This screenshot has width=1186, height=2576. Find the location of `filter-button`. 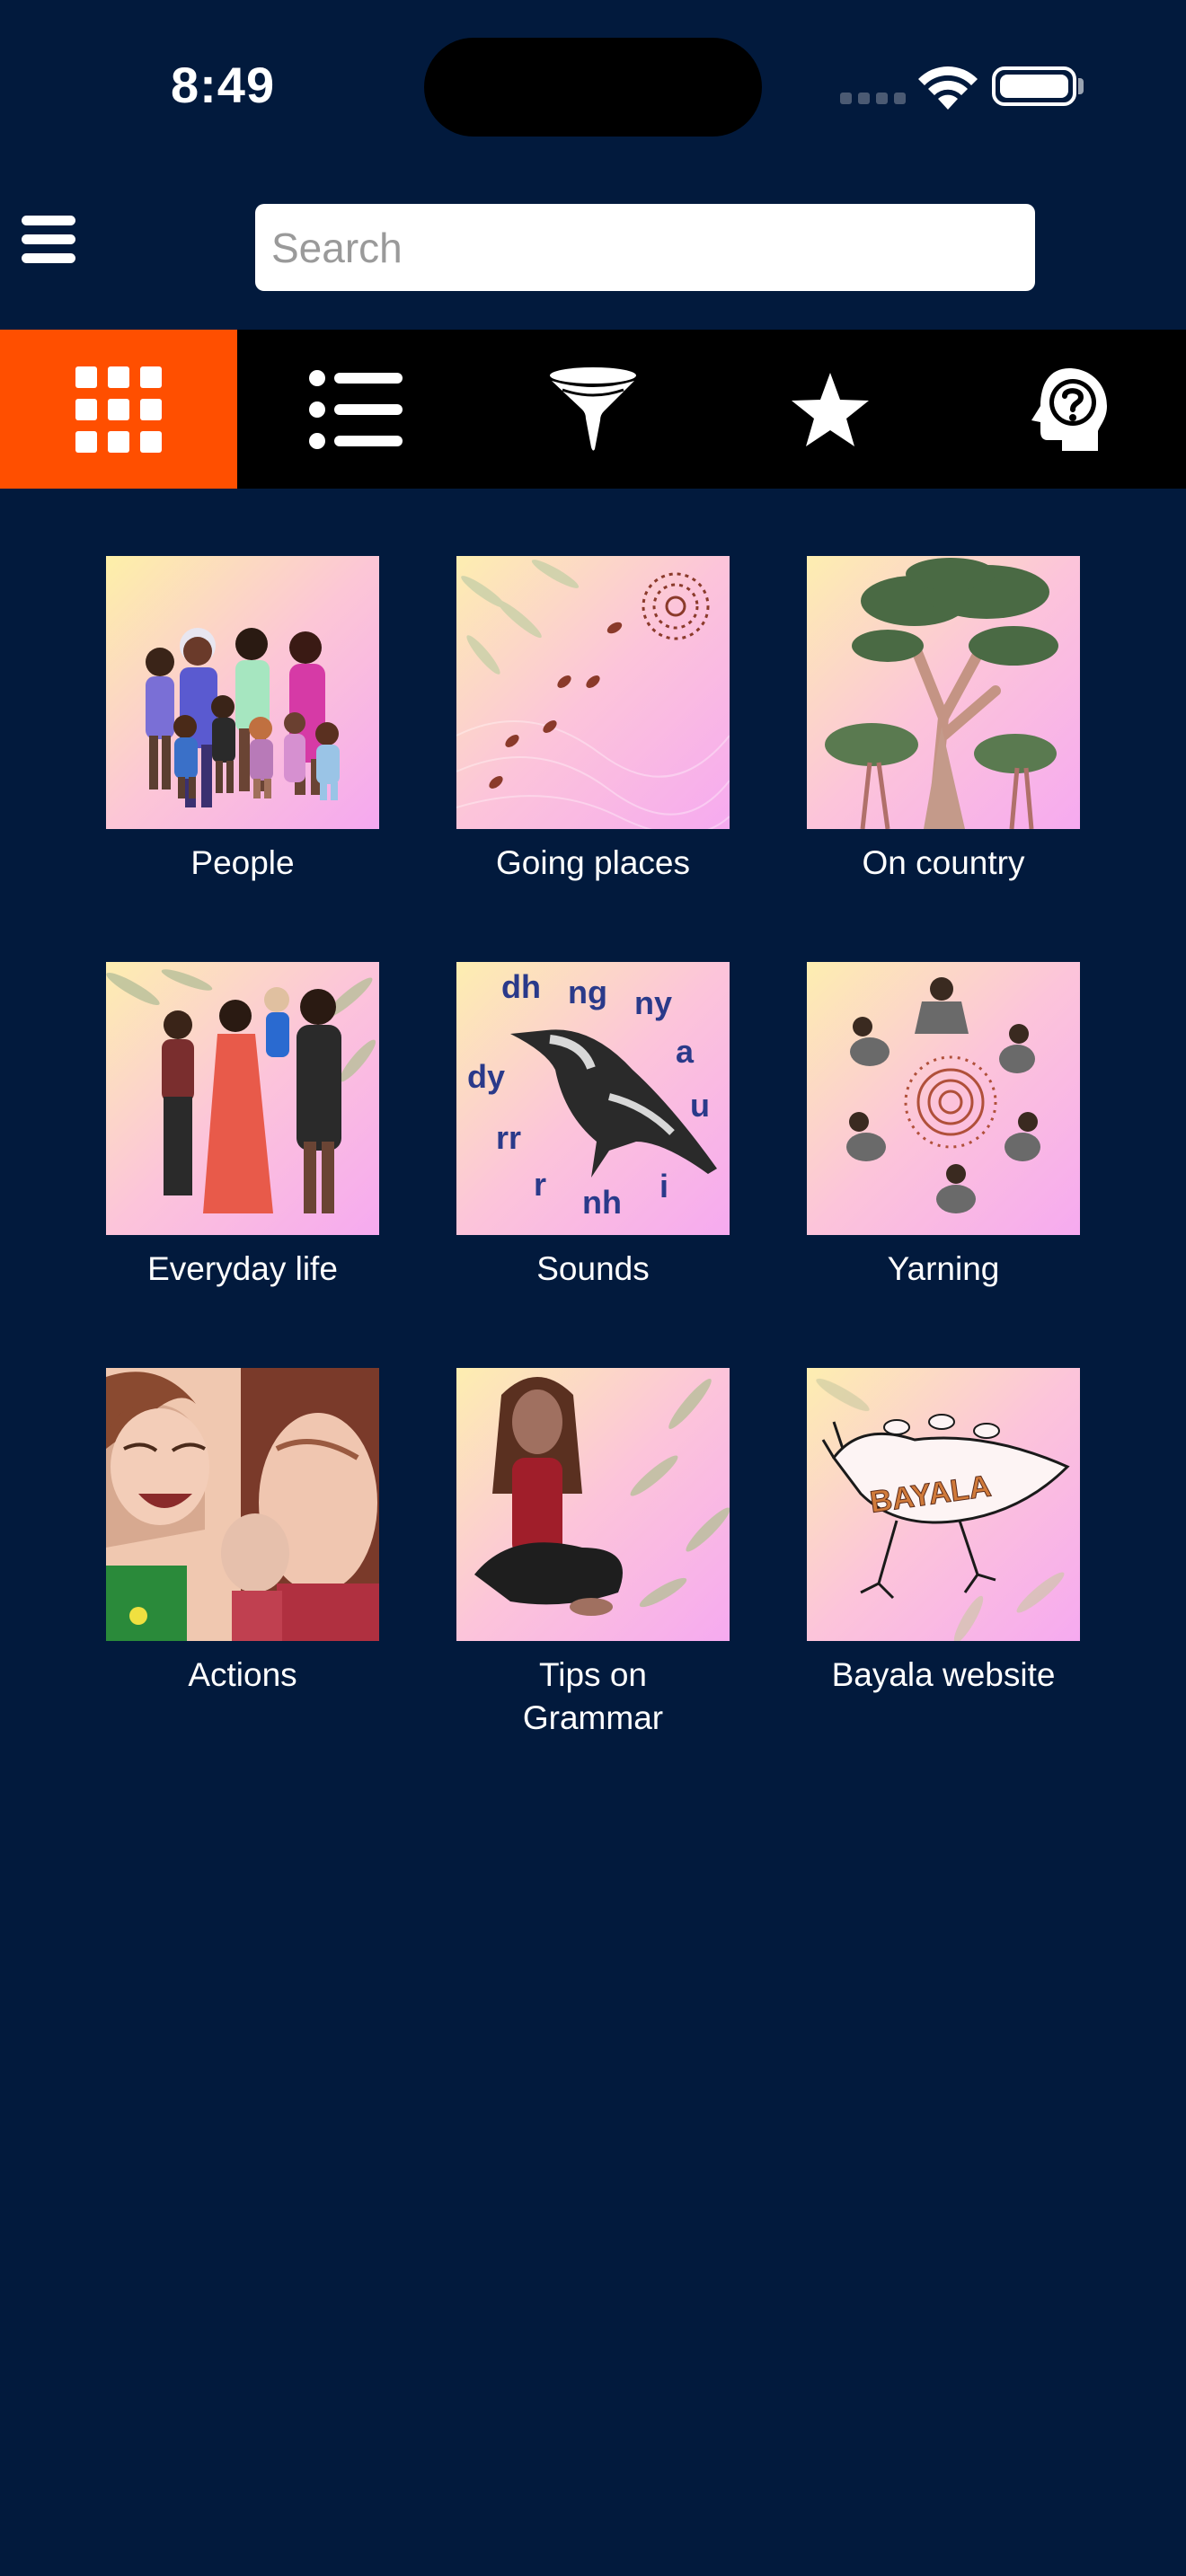

filter-button is located at coordinates (593, 409).